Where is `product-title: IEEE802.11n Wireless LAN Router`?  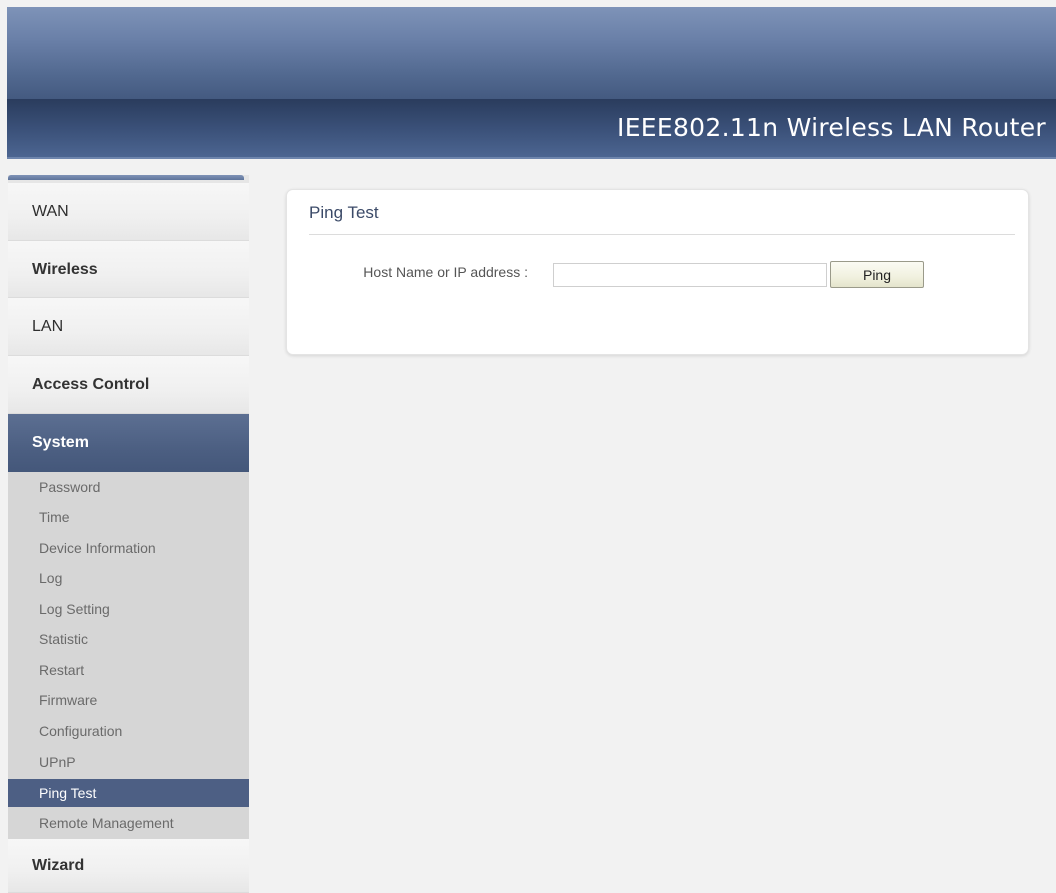 product-title: IEEE802.11n Wireless LAN Router is located at coordinates (831, 127).